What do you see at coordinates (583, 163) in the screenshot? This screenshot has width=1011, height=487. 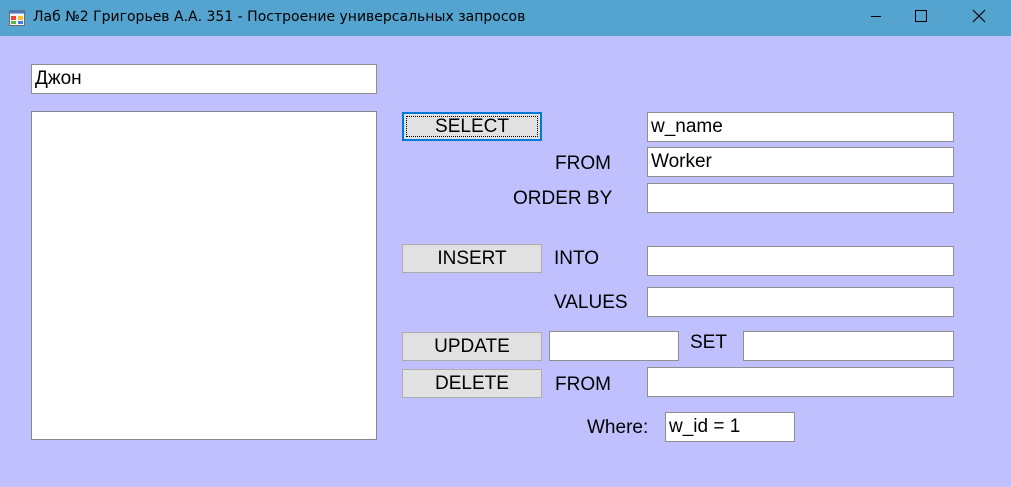 I see `select-from-label: FROM` at bounding box center [583, 163].